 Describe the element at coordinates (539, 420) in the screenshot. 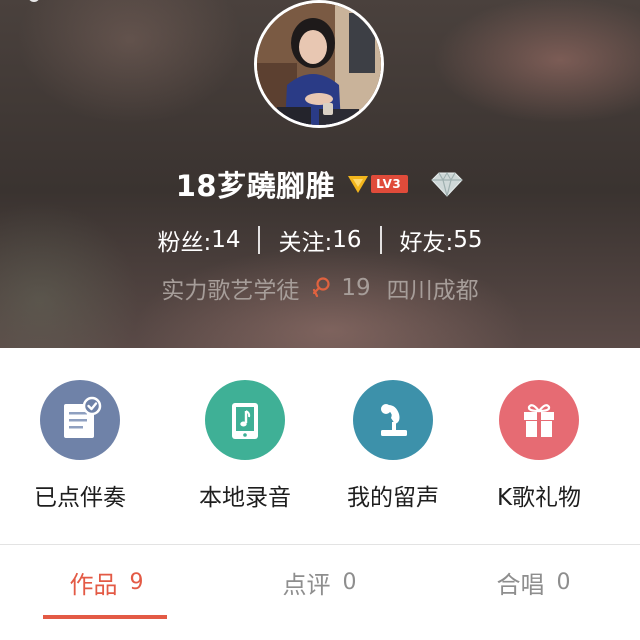

I see `gift-icon` at that location.